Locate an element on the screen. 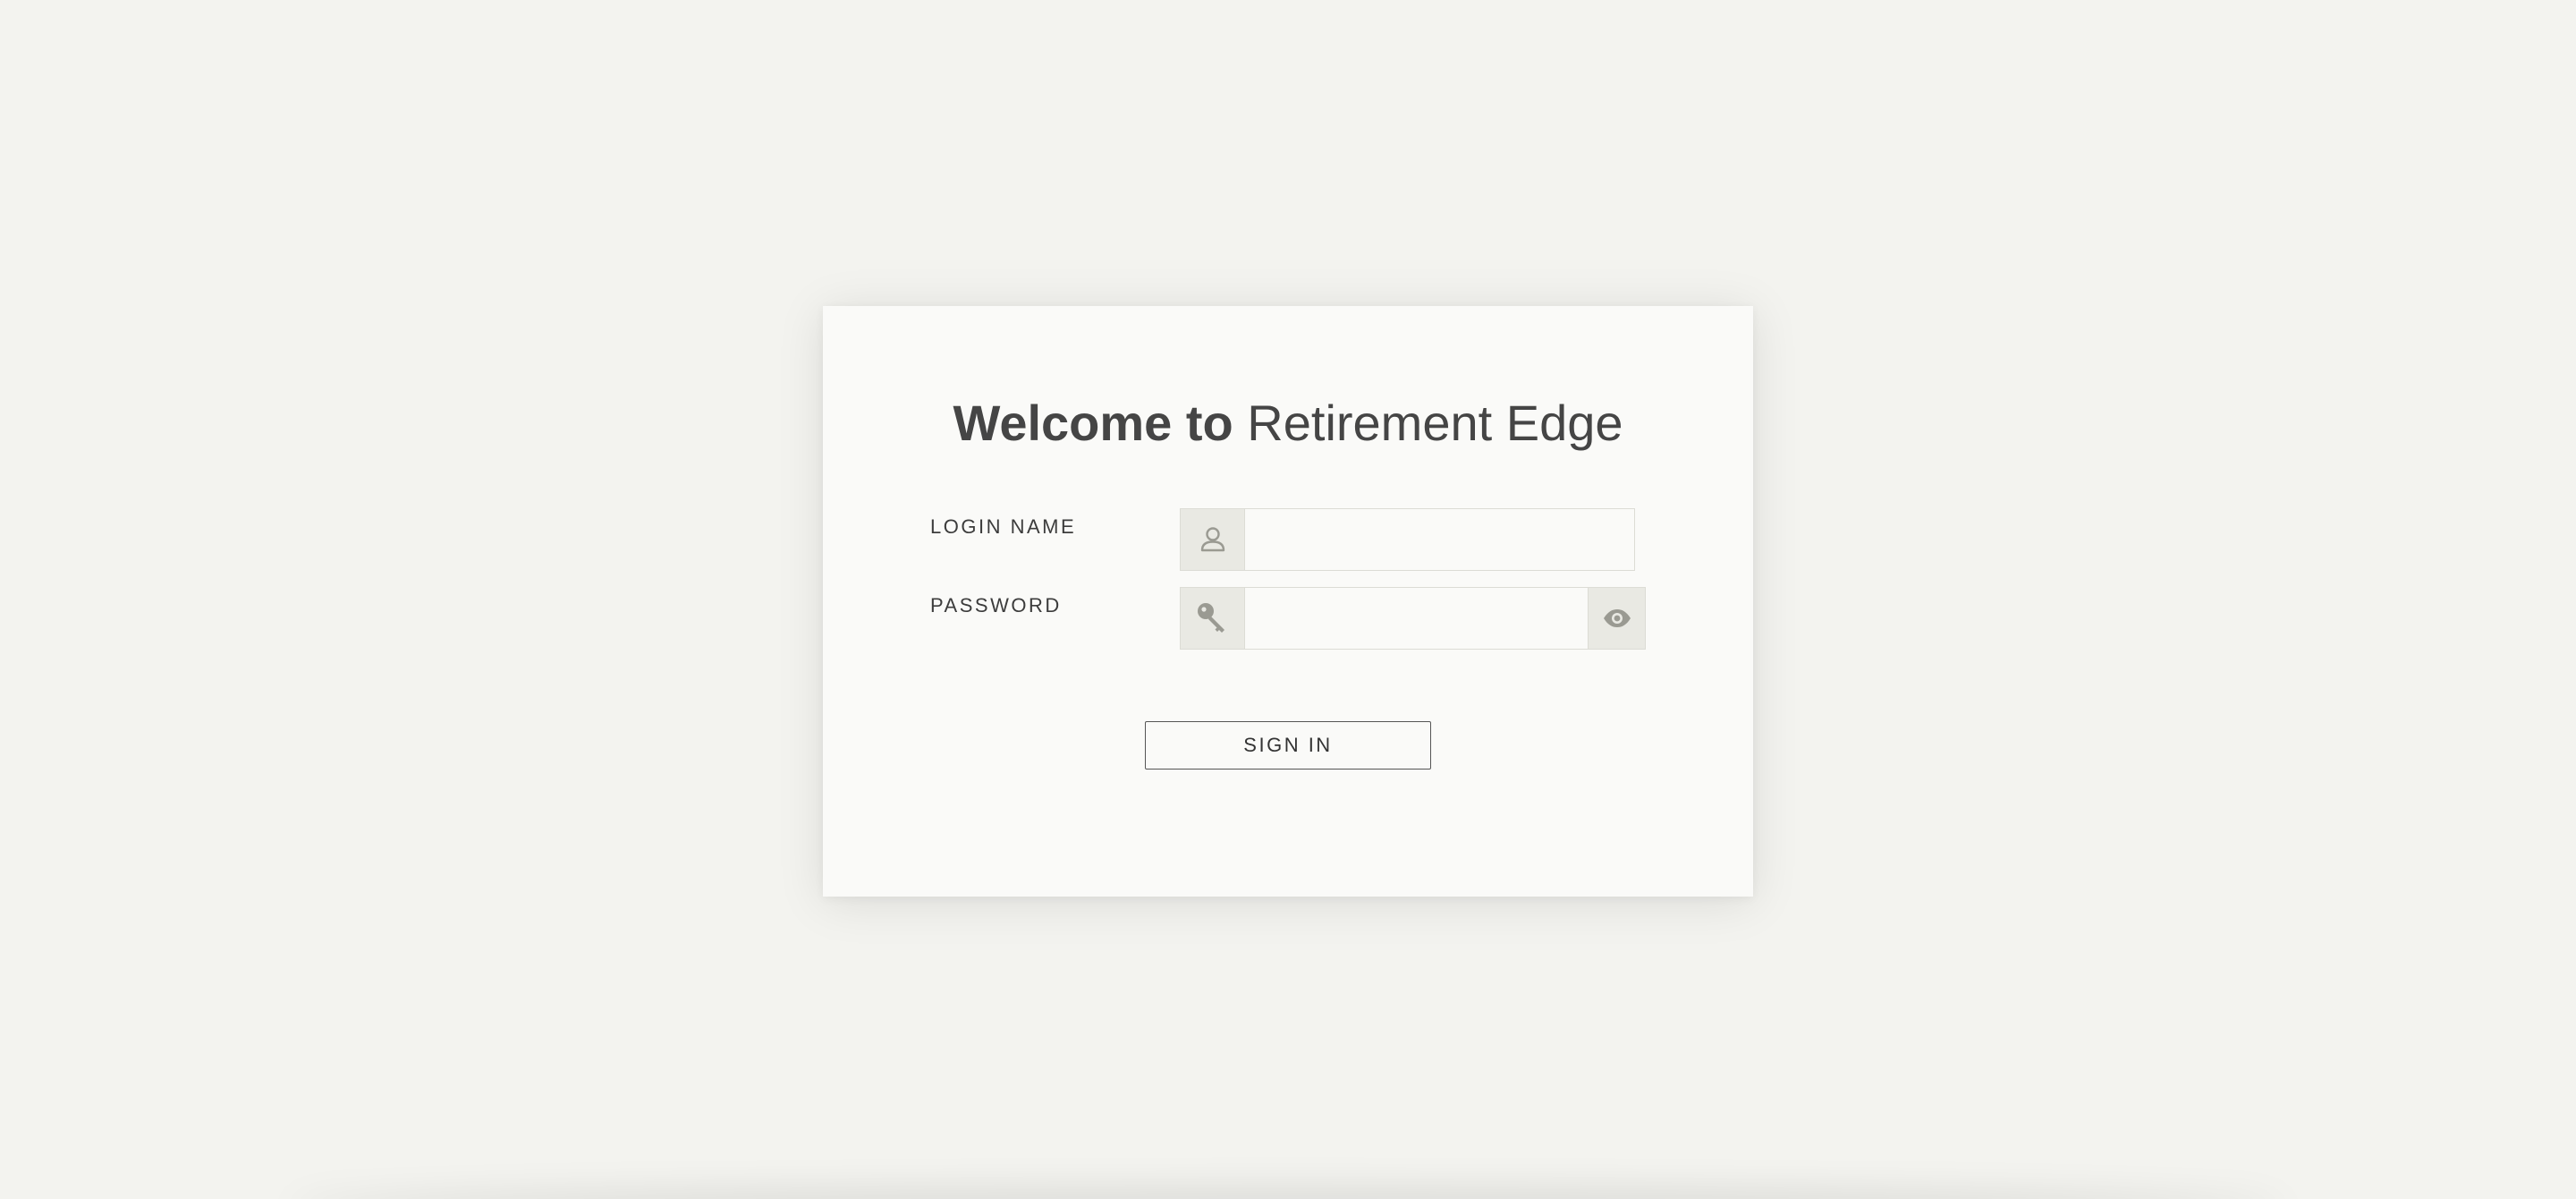 The height and width of the screenshot is (1199, 2576). title-welcome: Welcome to is located at coordinates (1093, 423).